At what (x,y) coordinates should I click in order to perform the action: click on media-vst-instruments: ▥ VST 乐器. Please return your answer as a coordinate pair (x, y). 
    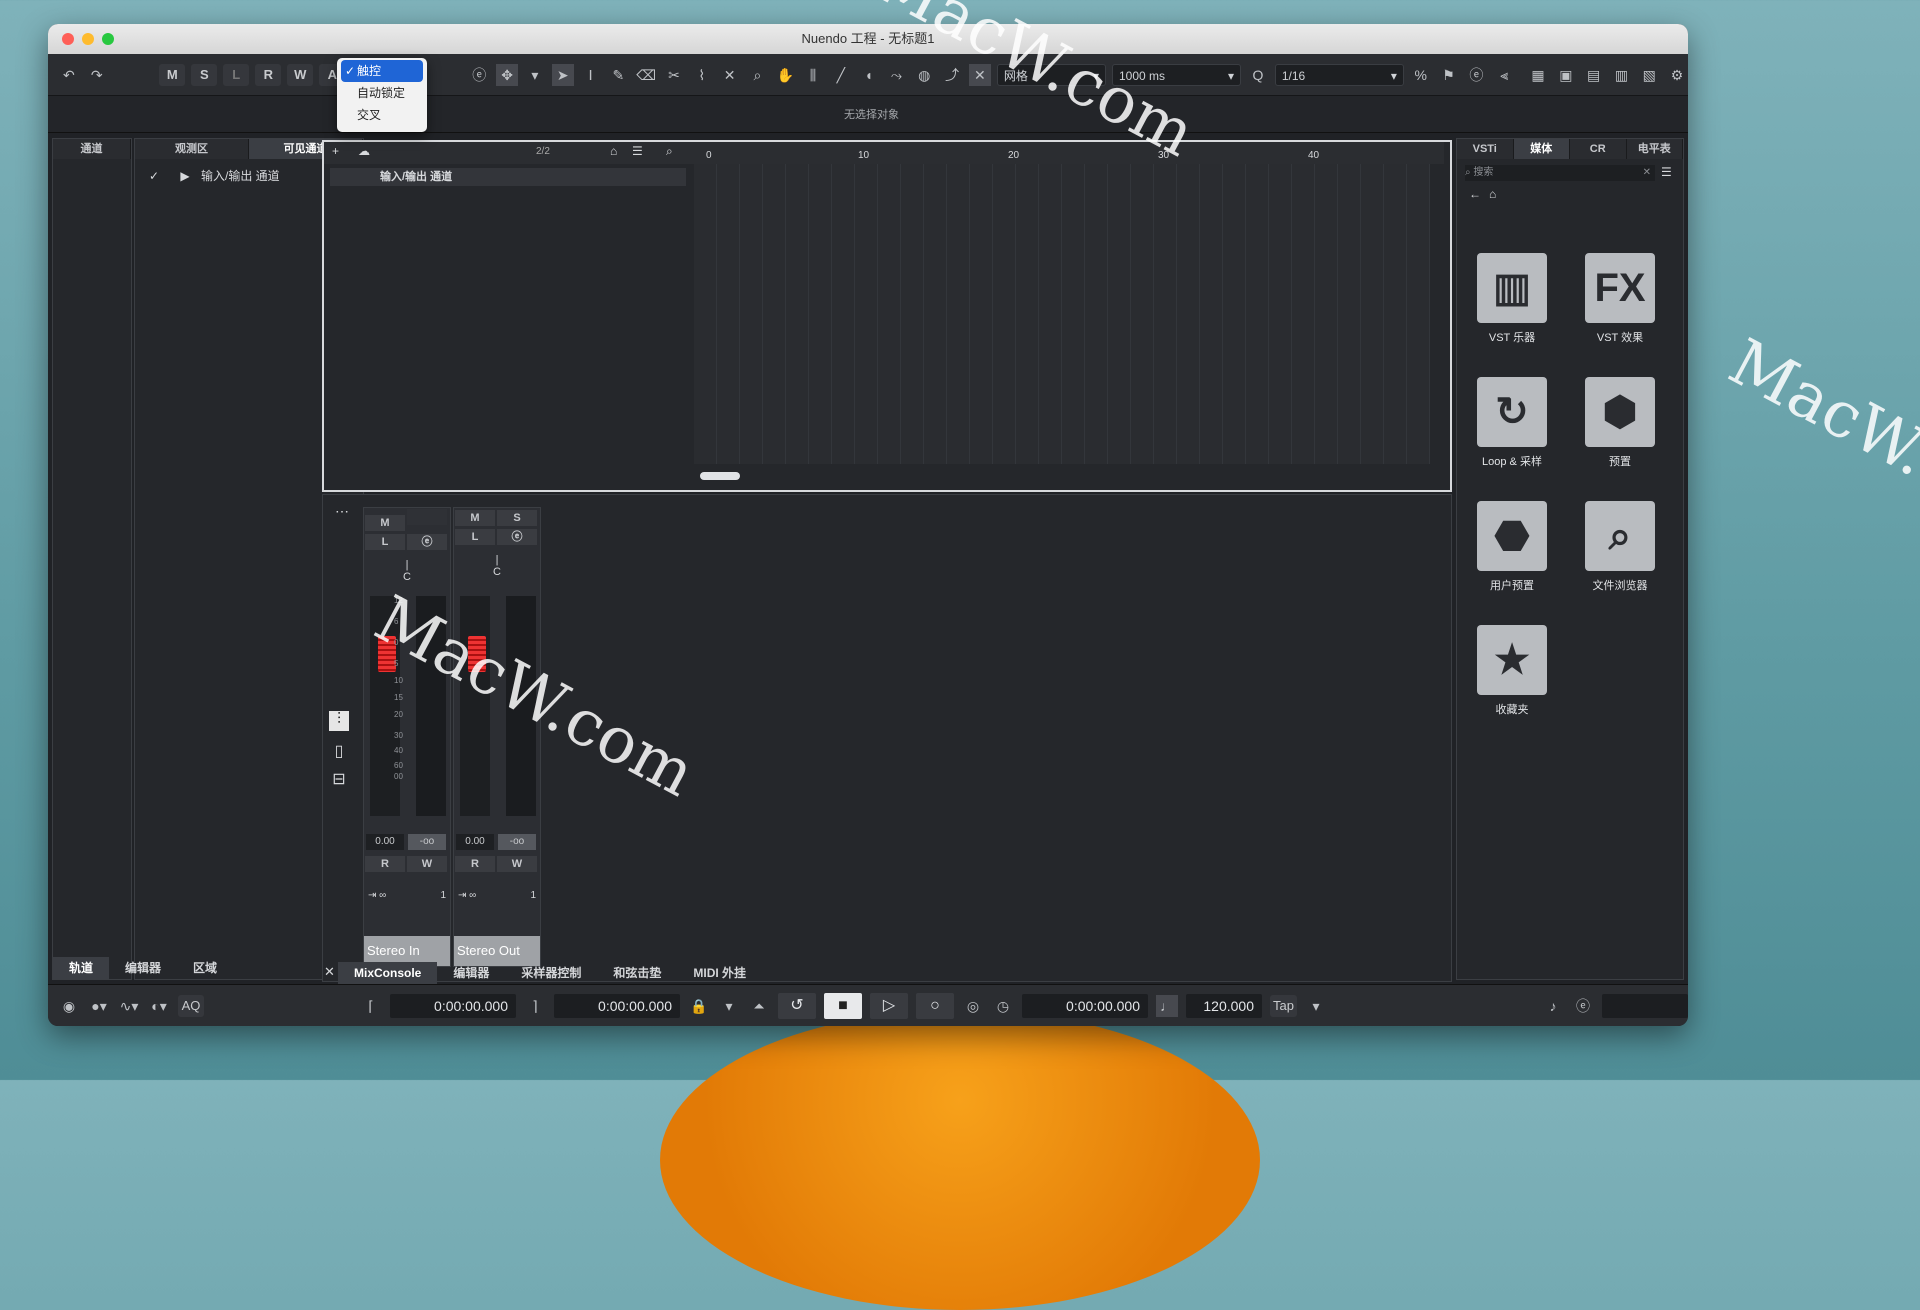
    Looking at the image, I should click on (1512, 299).